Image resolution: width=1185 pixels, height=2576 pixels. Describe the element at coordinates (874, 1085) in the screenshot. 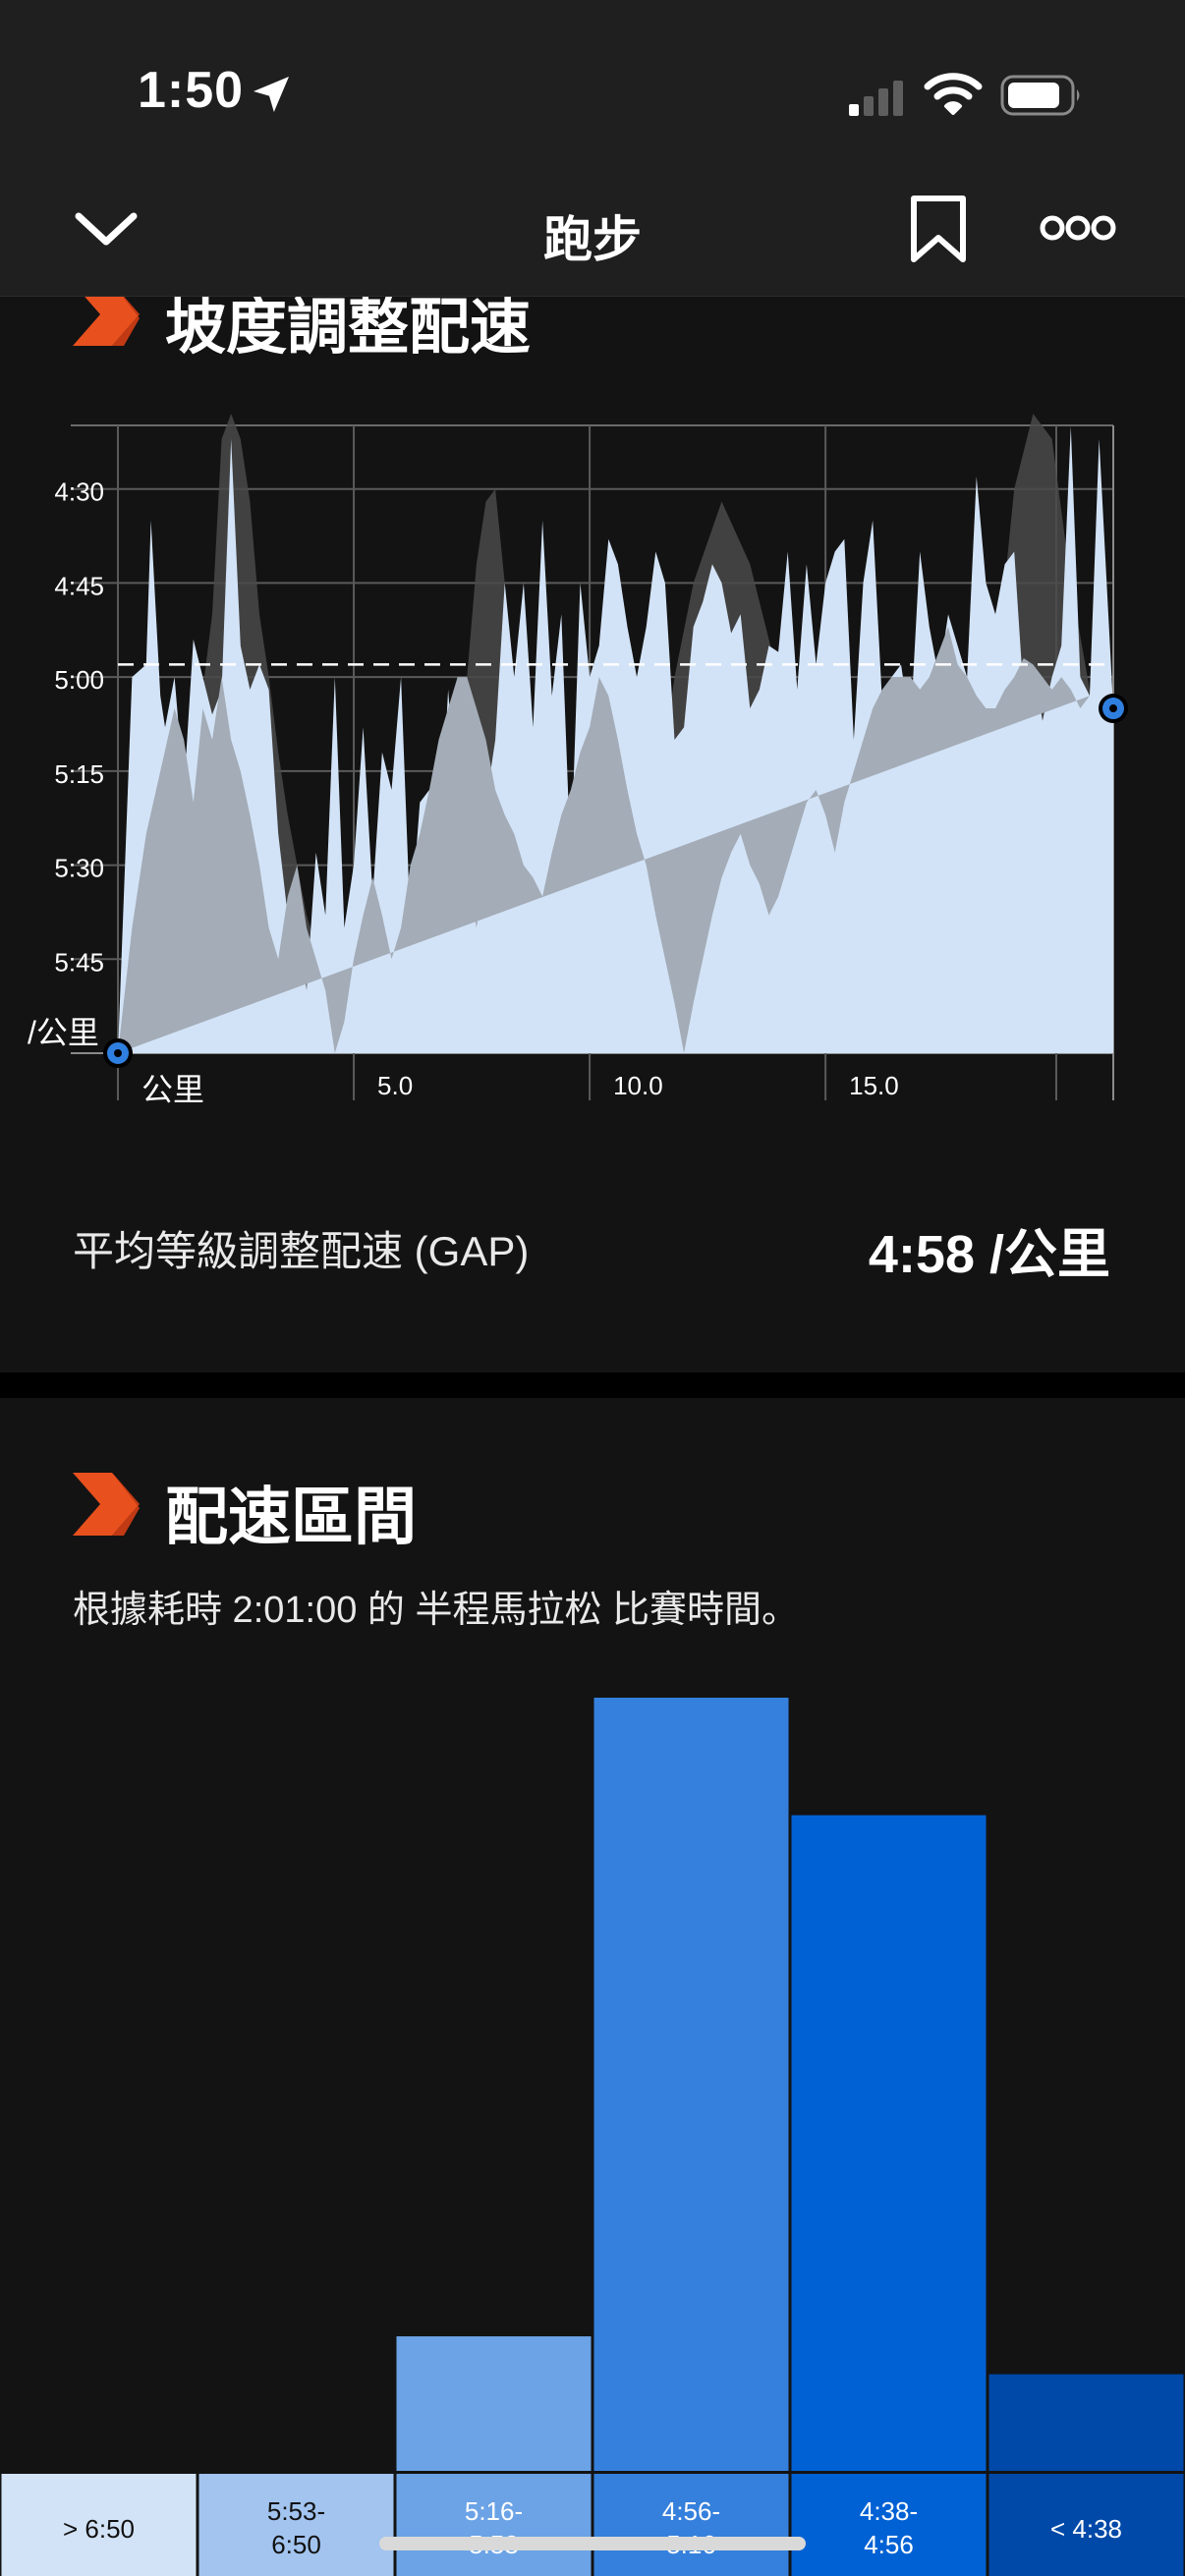

I see `x-tick-label: 15.0` at that location.